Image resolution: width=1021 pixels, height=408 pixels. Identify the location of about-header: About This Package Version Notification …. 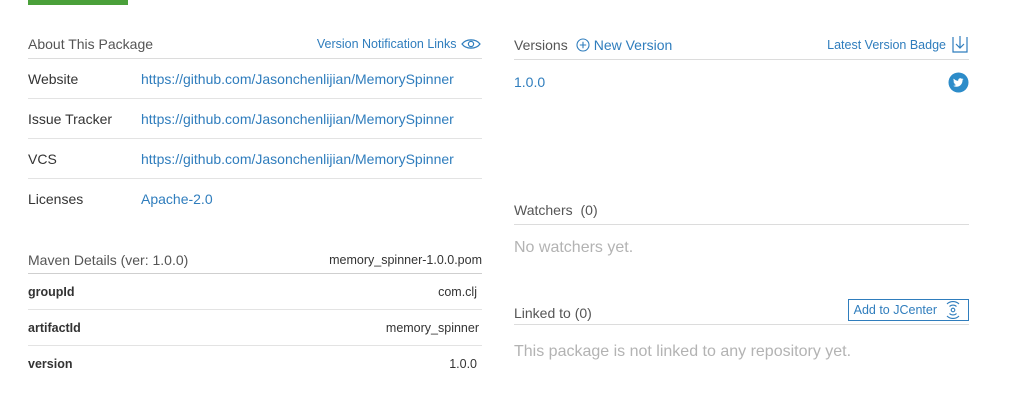
(255, 44).